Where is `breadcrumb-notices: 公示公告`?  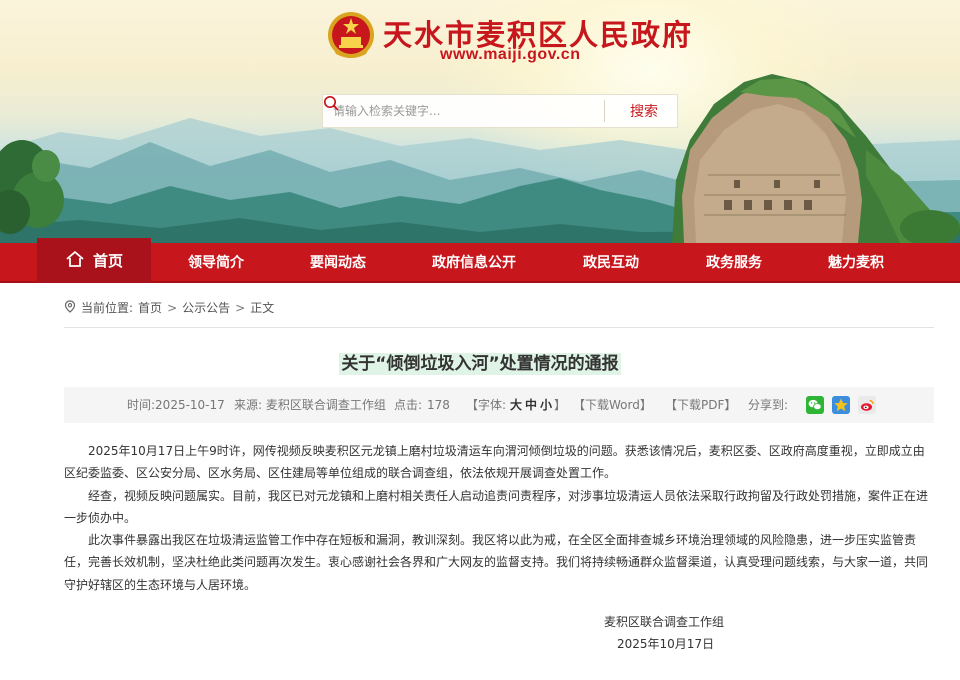
breadcrumb-notices: 公示公告 is located at coordinates (206, 307).